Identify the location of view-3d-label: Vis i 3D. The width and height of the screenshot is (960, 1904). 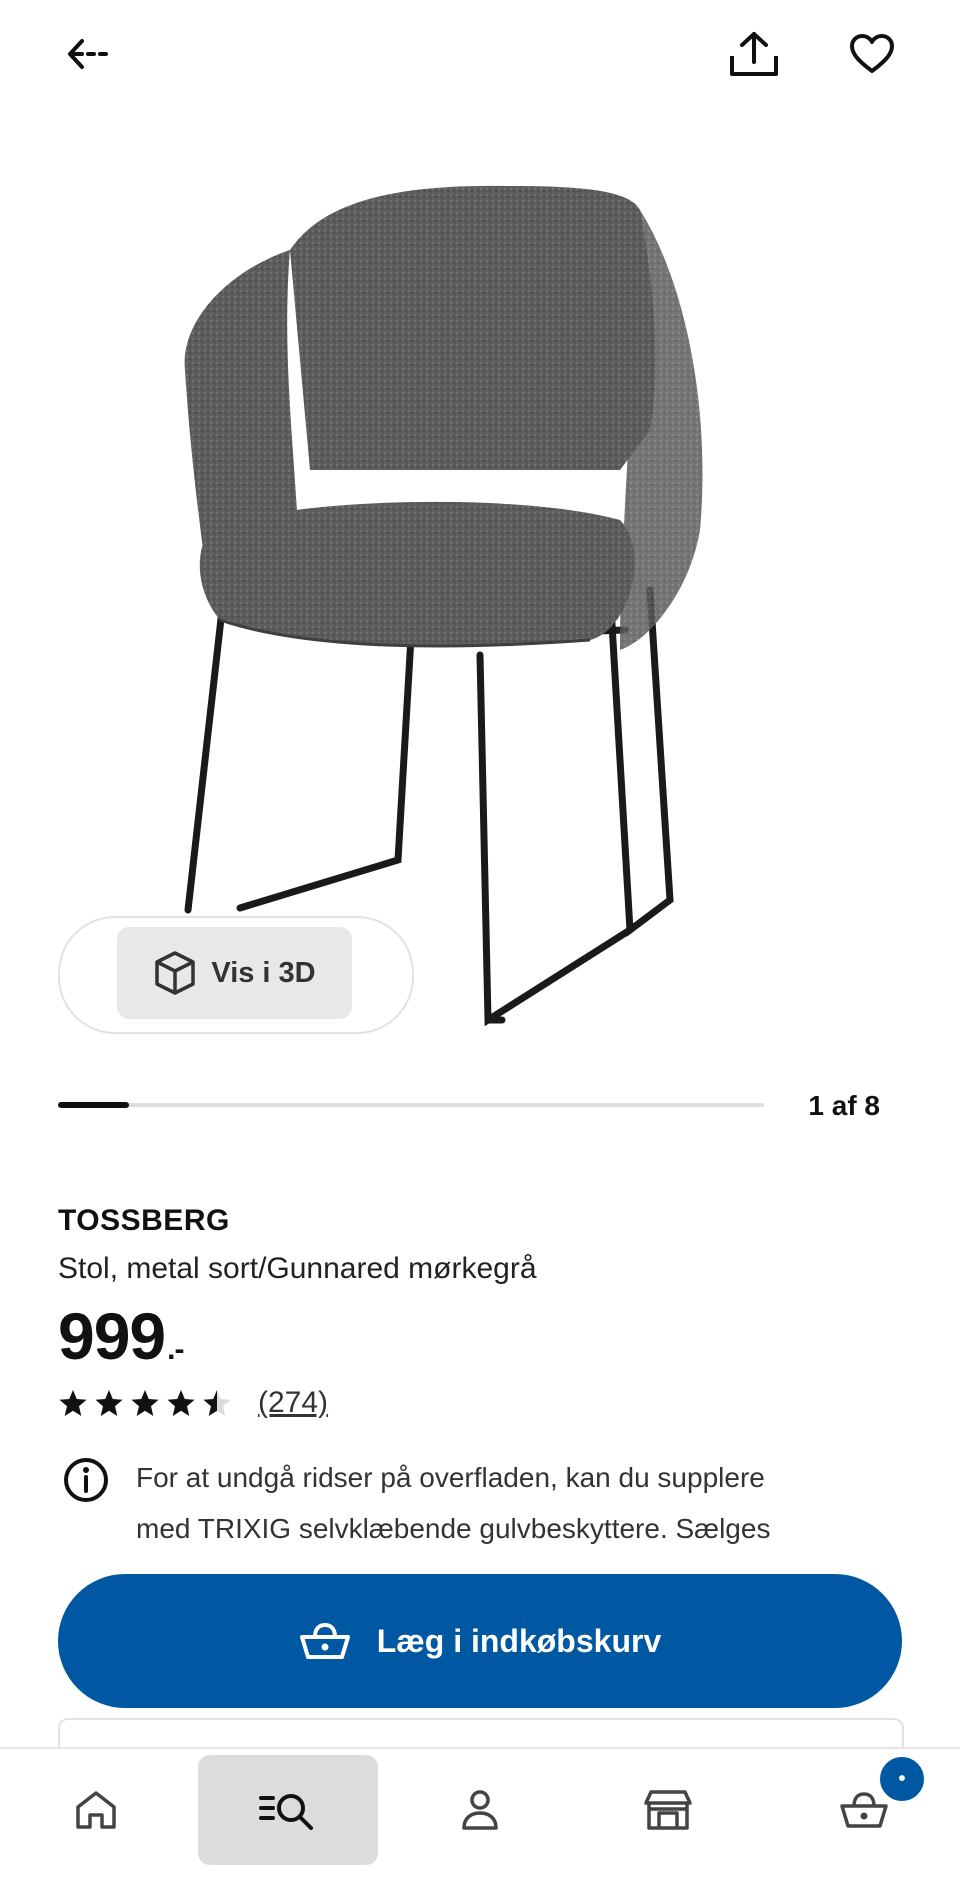
(263, 972).